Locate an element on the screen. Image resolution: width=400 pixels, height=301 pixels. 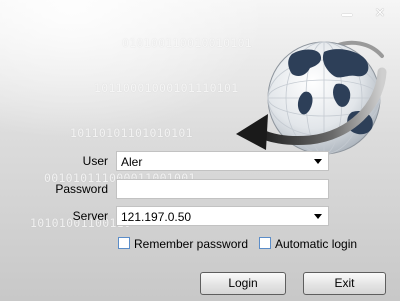
close-icon: ✕ is located at coordinates (380, 13).